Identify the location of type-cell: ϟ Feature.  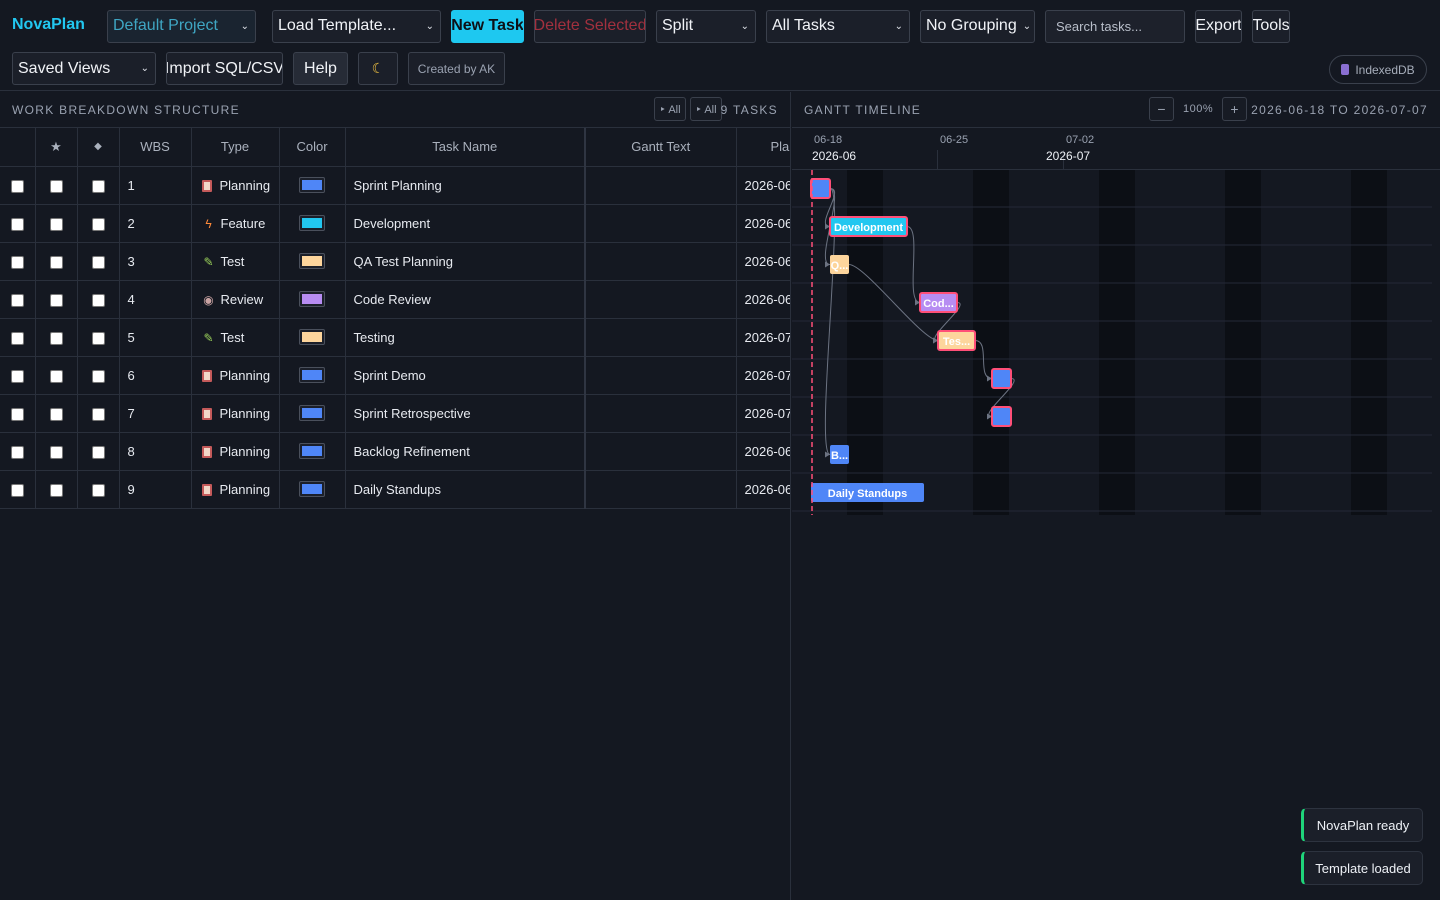
(235, 223).